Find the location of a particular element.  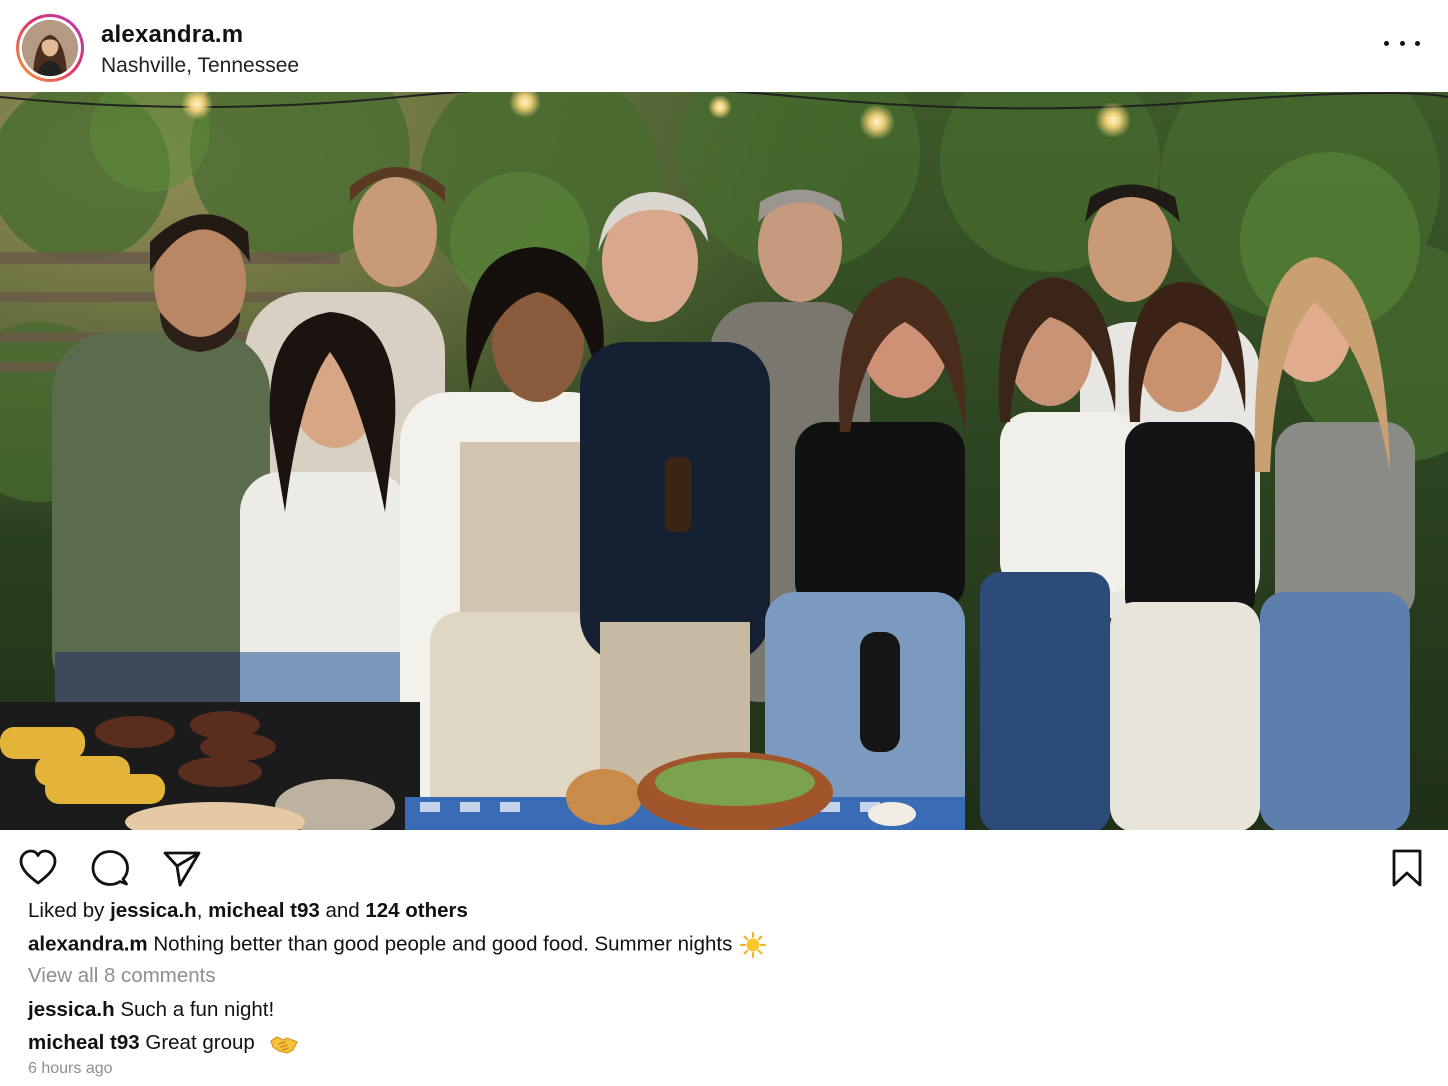

comment-username: jessica.h is located at coordinates (71, 1009).